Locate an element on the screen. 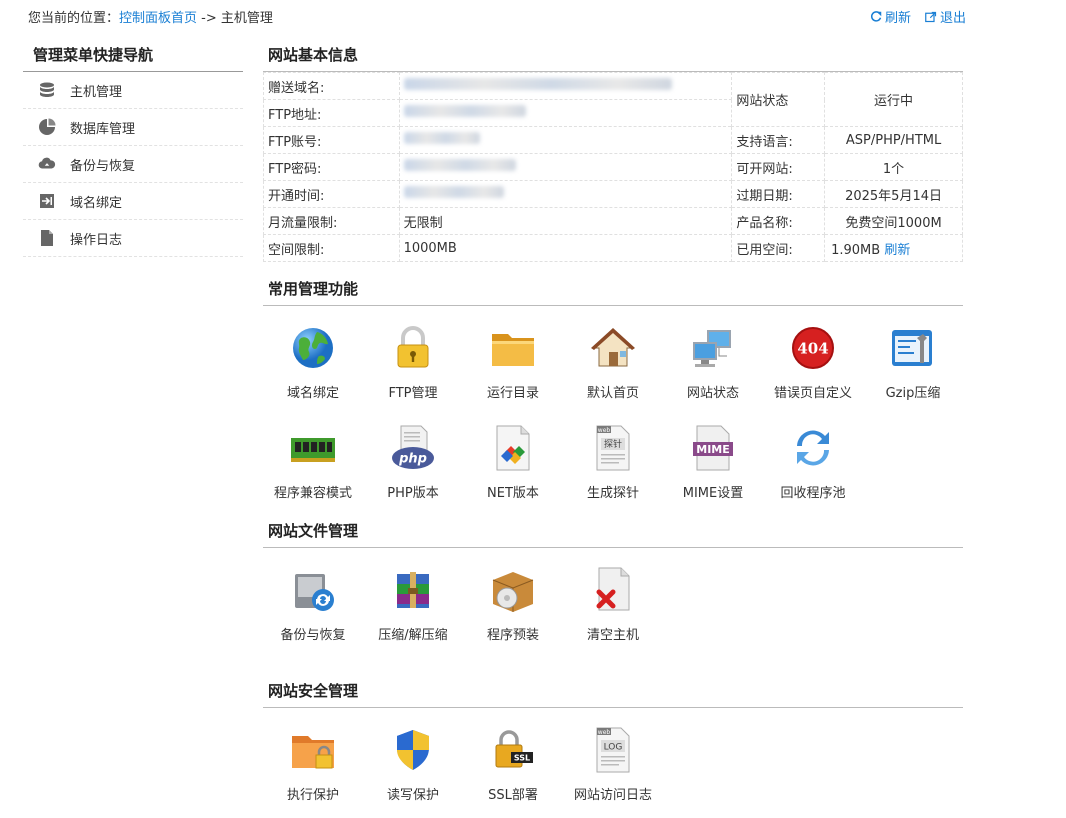  tile-preinstall: 程序预装 is located at coordinates (513, 610).